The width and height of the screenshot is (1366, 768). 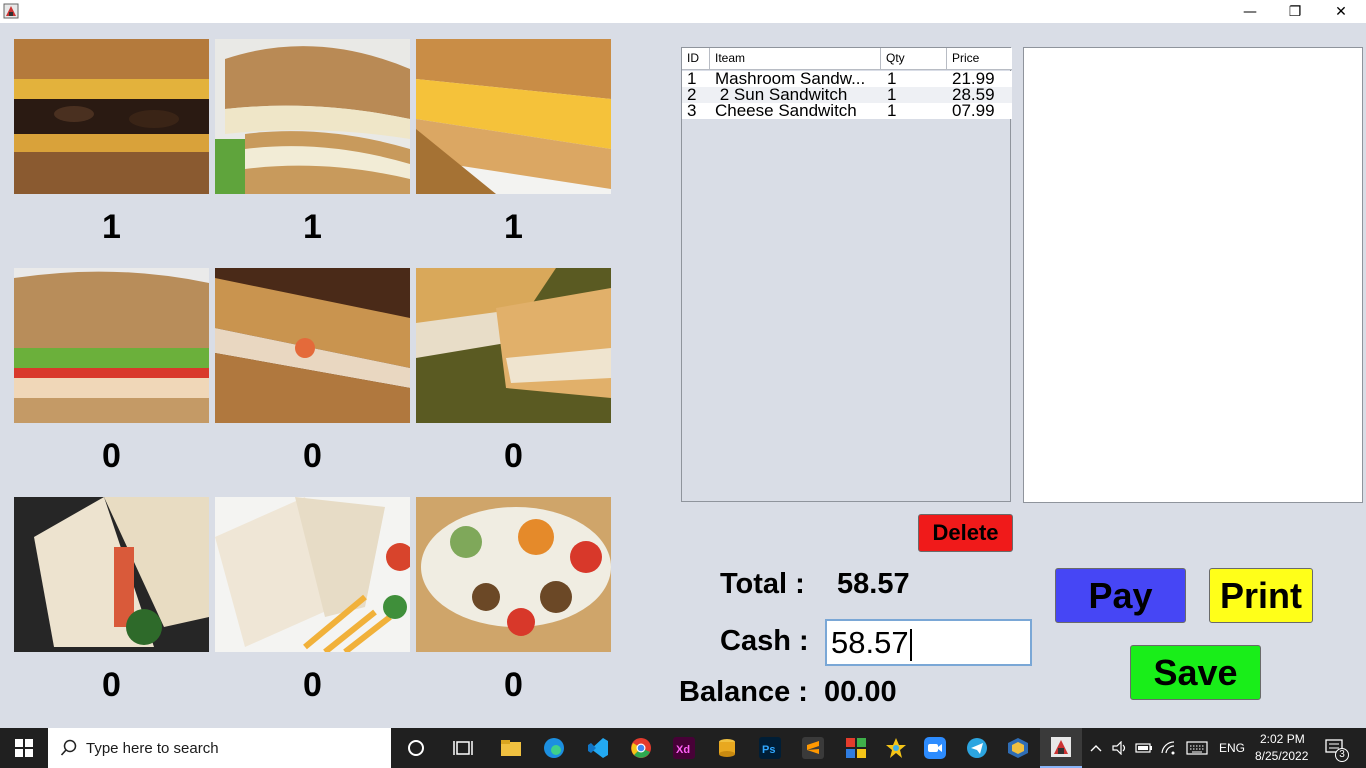 What do you see at coordinates (111, 456) in the screenshot?
I see `qty-club-sandwich: 0` at bounding box center [111, 456].